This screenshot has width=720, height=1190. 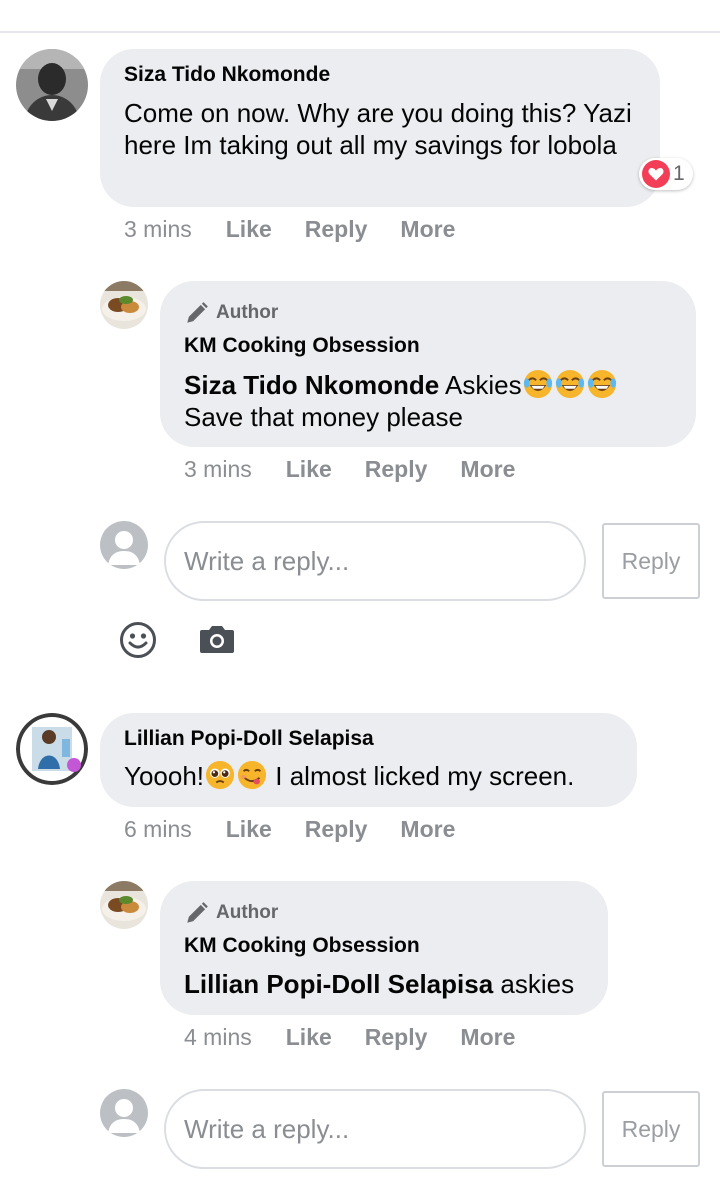 What do you see at coordinates (218, 469) in the screenshot?
I see `reply-time: 3 mins` at bounding box center [218, 469].